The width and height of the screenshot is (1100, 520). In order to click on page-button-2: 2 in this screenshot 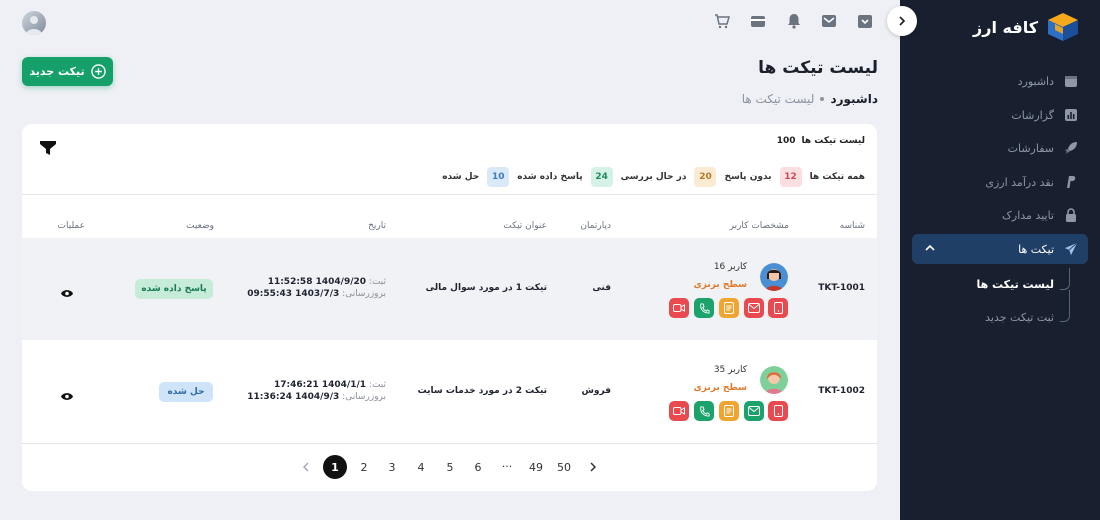, I will do `click(364, 467)`.